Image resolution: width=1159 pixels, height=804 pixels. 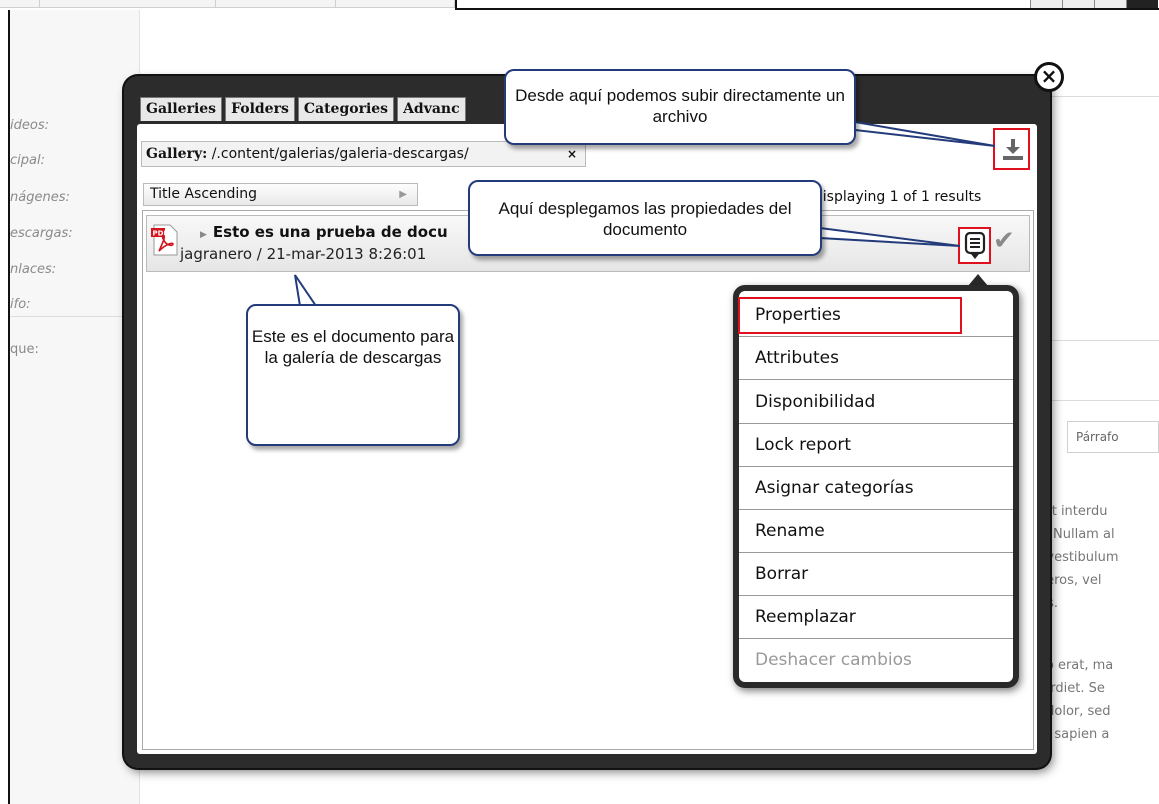 I want to click on field-label: nágenes:, so click(x=40, y=197).